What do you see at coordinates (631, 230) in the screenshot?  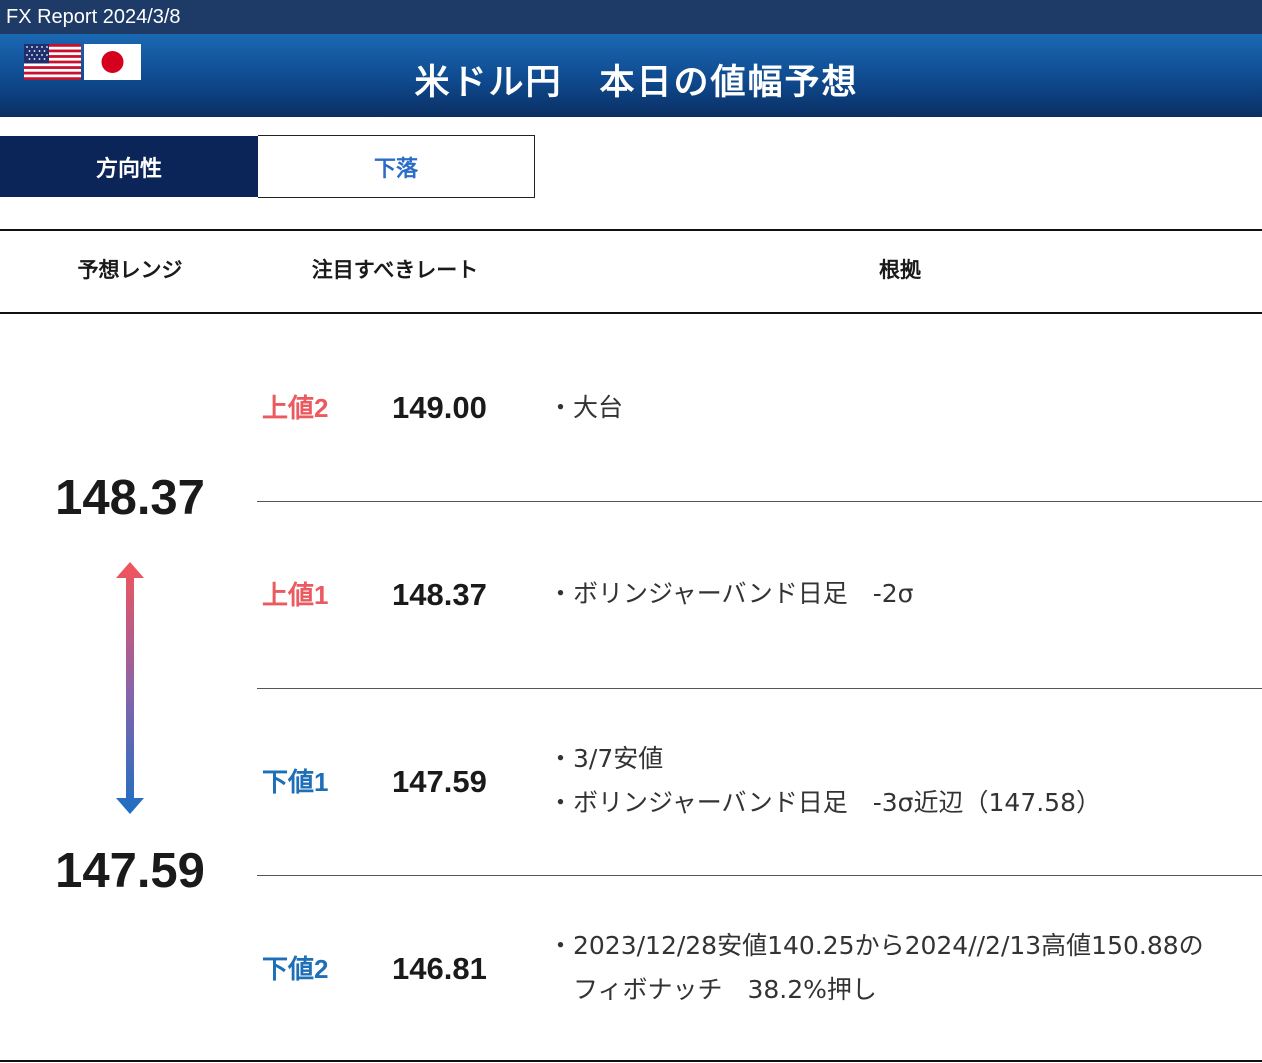 I see `table-top-rule` at bounding box center [631, 230].